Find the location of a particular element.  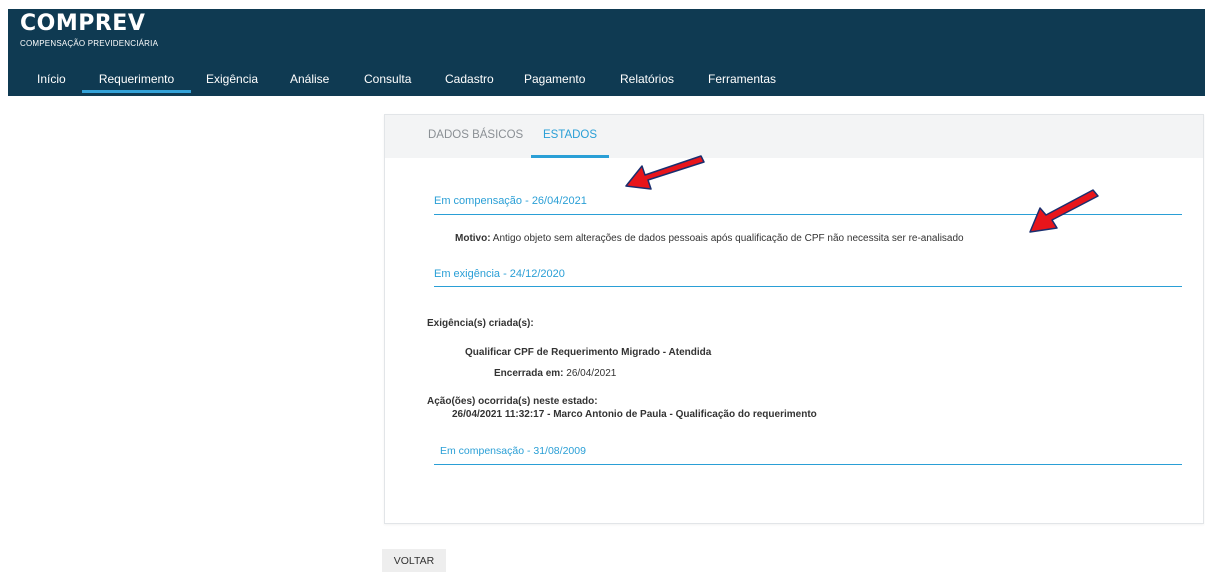

state-heading-compensacao-2021: Em compensação - 26/04/2021 is located at coordinates (510, 201).